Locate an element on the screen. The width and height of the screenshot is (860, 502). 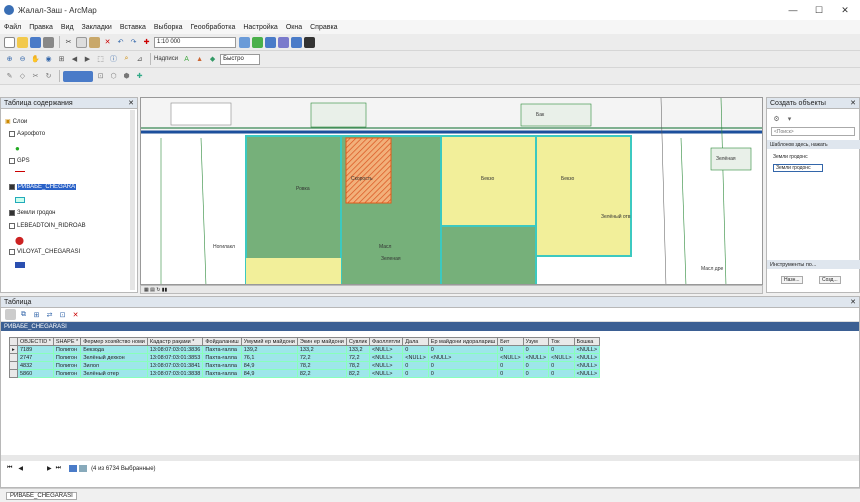
layer-tab-button: РИВАБЕ_CHEGARASI is located at coordinates (41, 495).